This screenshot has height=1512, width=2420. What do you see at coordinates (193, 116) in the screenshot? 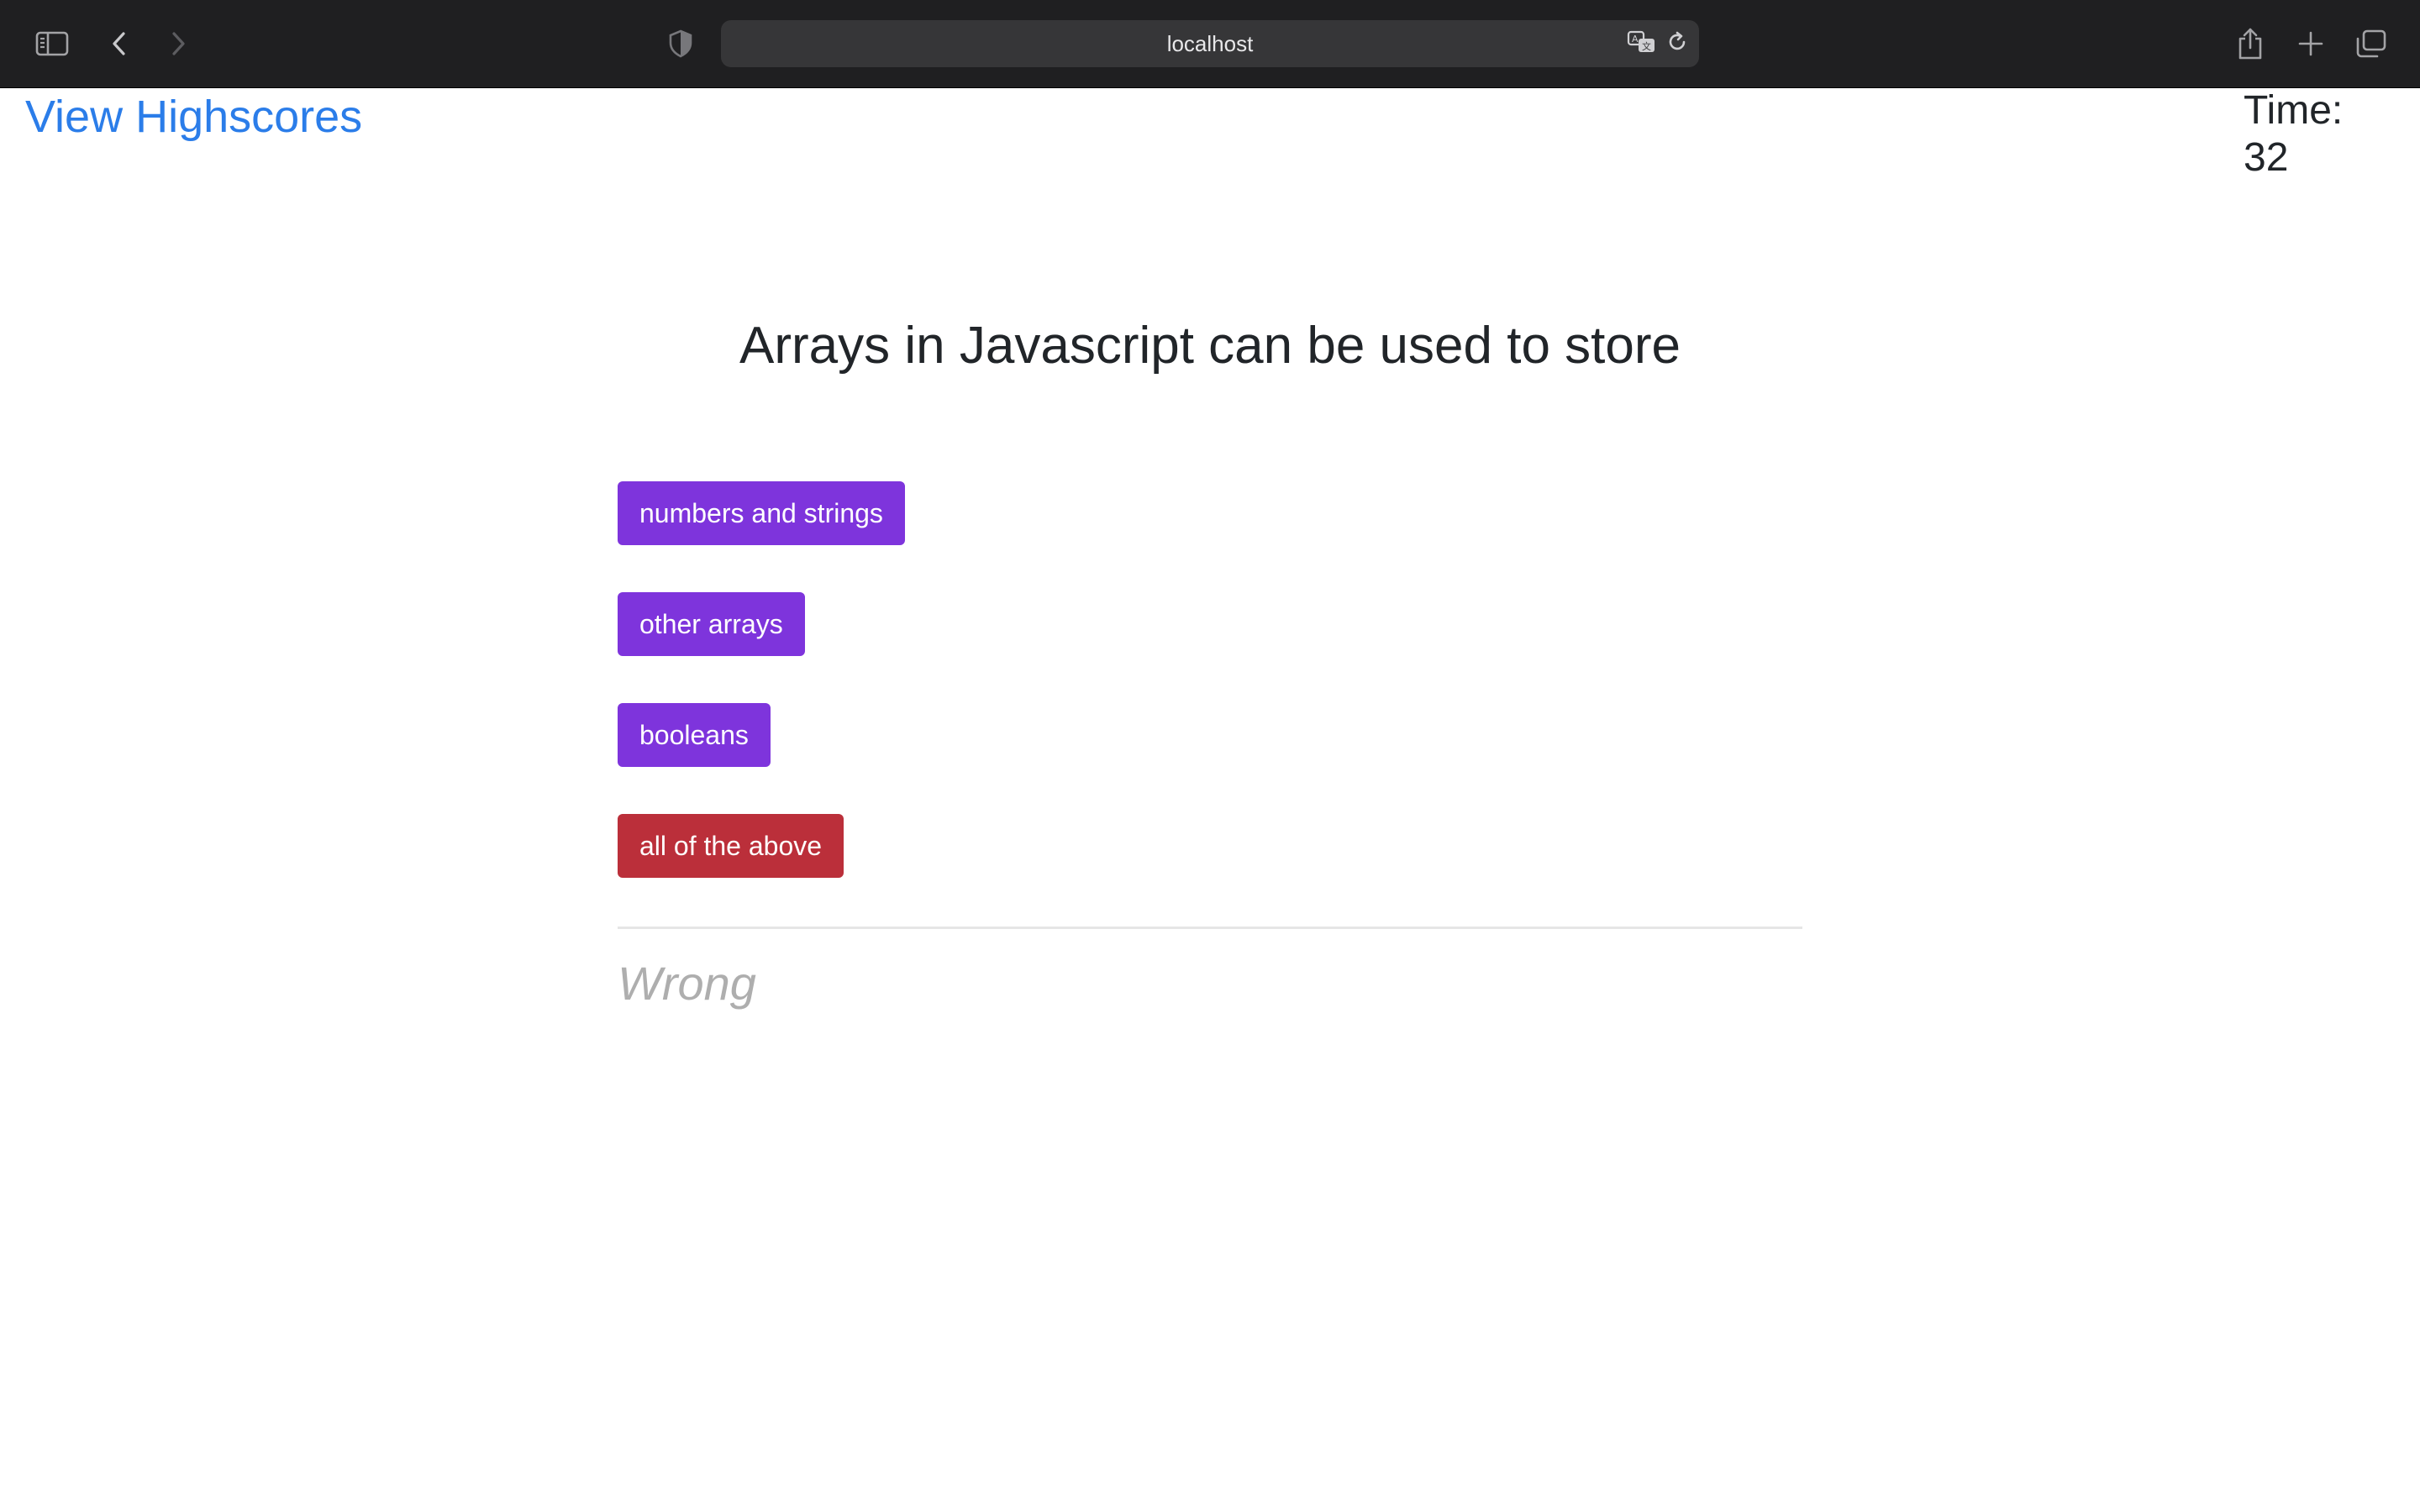
I see `view-highscores-link: View Highscores` at bounding box center [193, 116].